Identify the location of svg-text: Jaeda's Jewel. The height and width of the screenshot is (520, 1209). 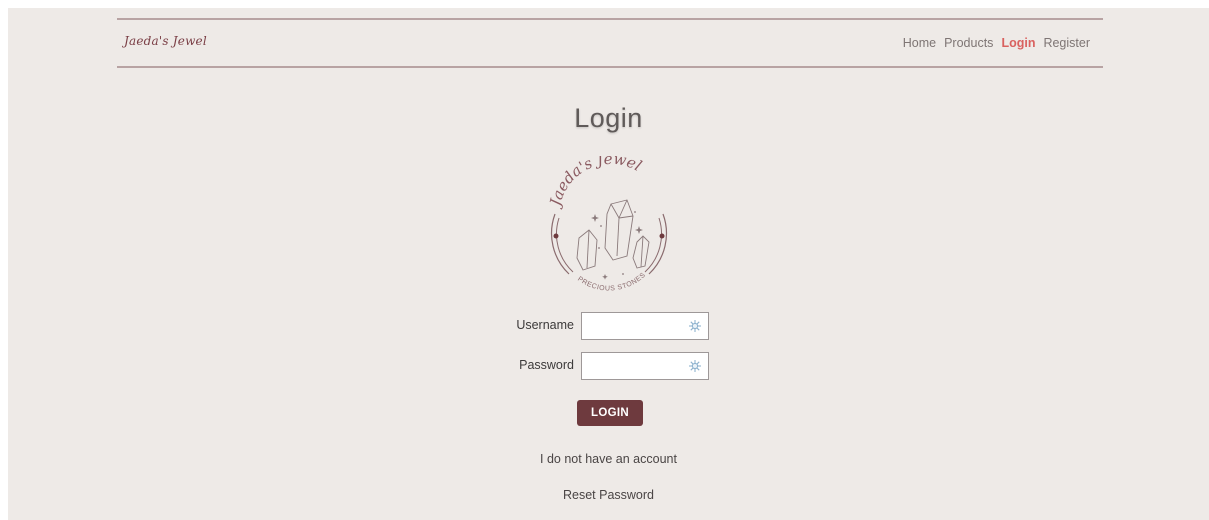
(594, 183).